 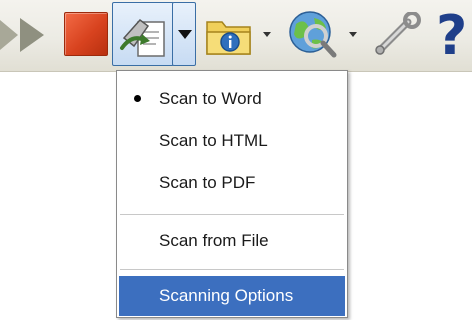 I want to click on folder-dropdown-arrow, so click(x=269, y=37).